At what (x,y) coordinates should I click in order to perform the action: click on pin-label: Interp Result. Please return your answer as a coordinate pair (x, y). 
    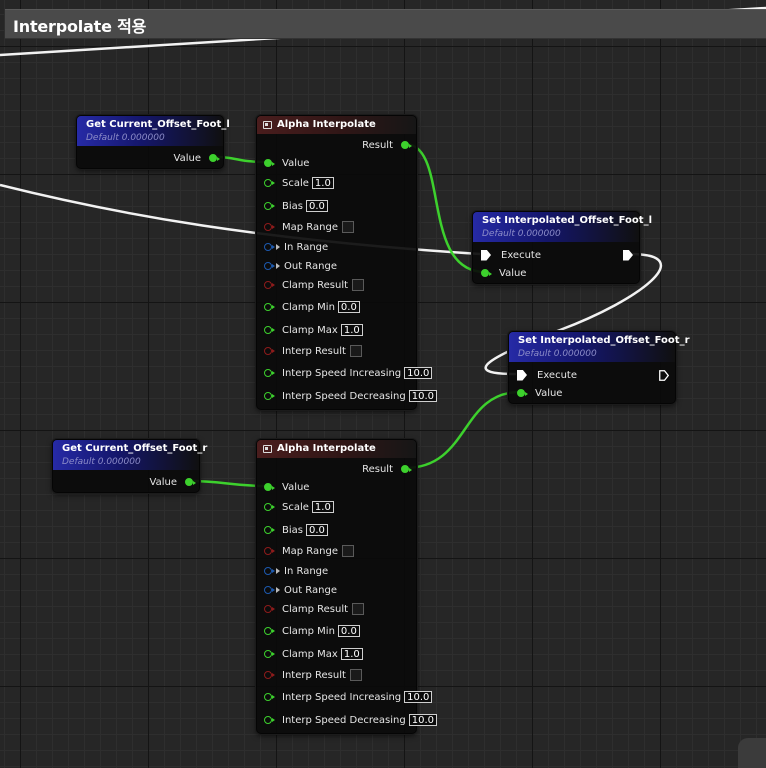
    Looking at the image, I should click on (314, 675).